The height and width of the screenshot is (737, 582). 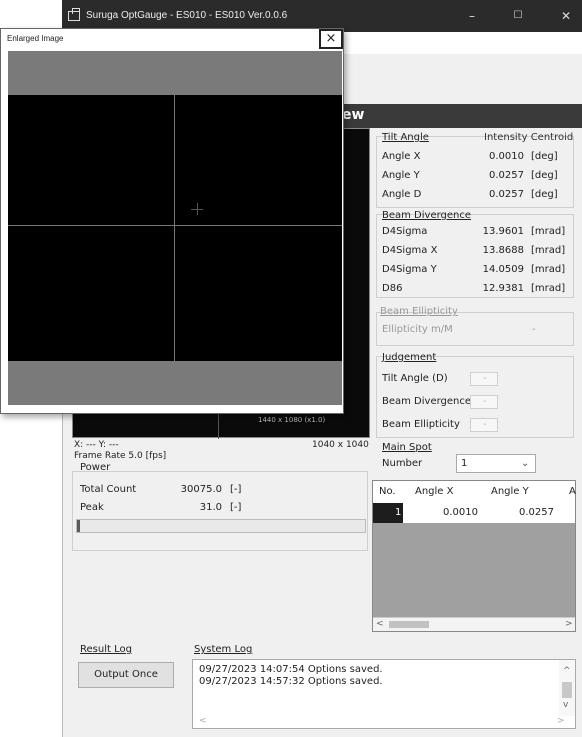 I want to click on peak-value: 31.0, so click(x=210, y=507).